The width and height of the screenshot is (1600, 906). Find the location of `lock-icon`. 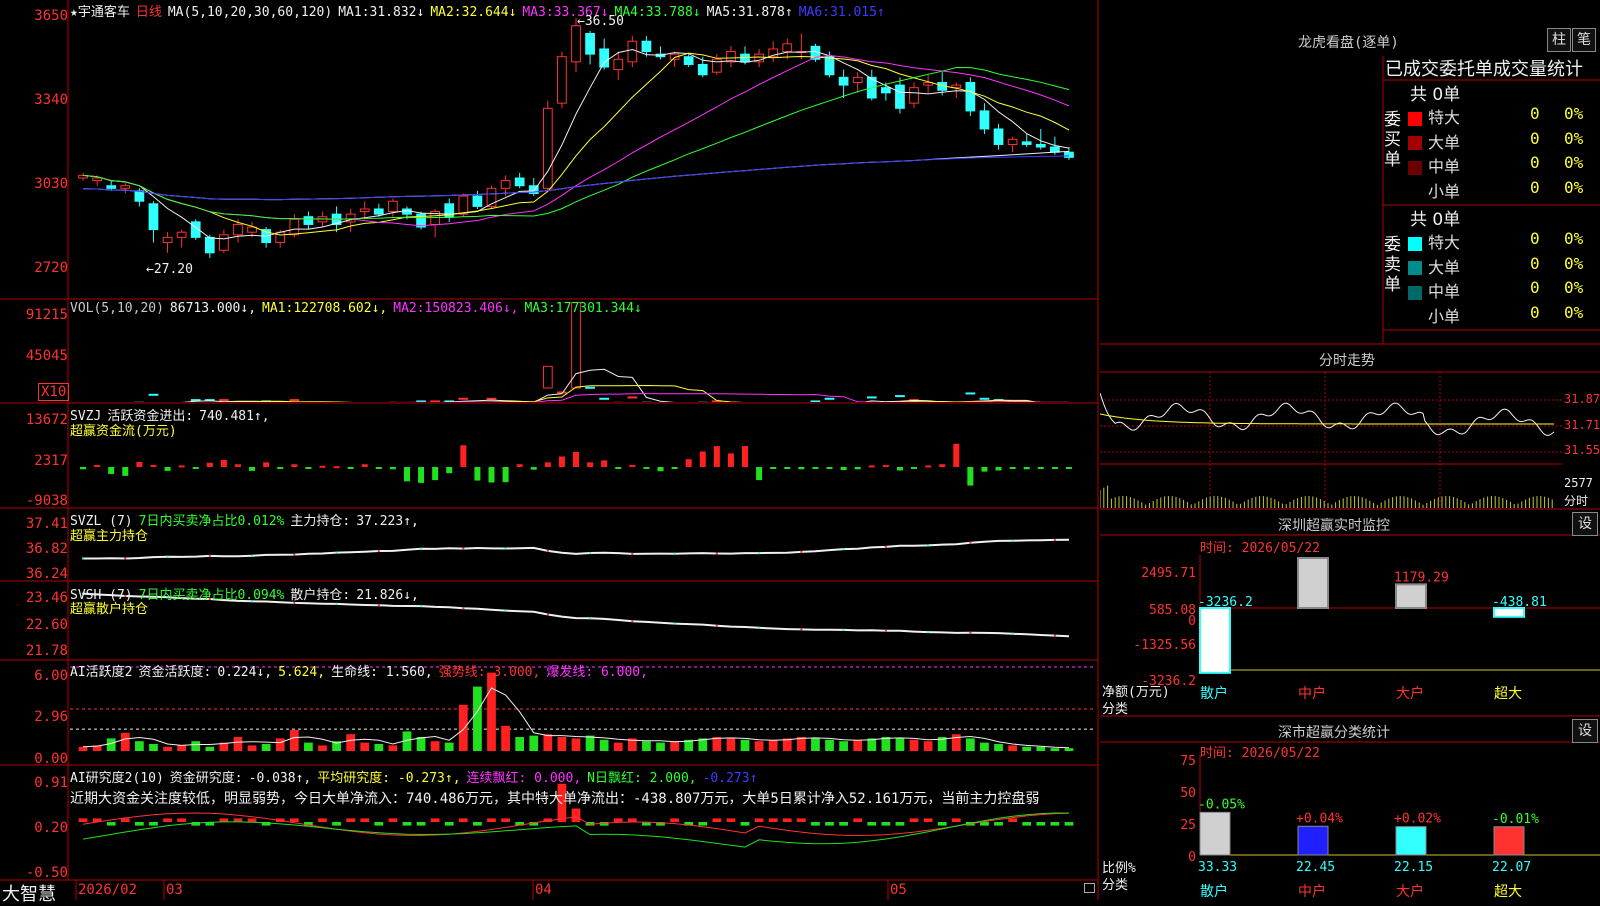

lock-icon is located at coordinates (1089, 888).